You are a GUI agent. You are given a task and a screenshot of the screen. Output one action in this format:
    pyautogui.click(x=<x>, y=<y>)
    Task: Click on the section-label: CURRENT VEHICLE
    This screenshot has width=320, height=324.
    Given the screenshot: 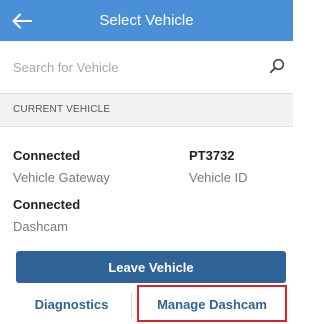 What is the action you would take?
    pyautogui.click(x=62, y=109)
    